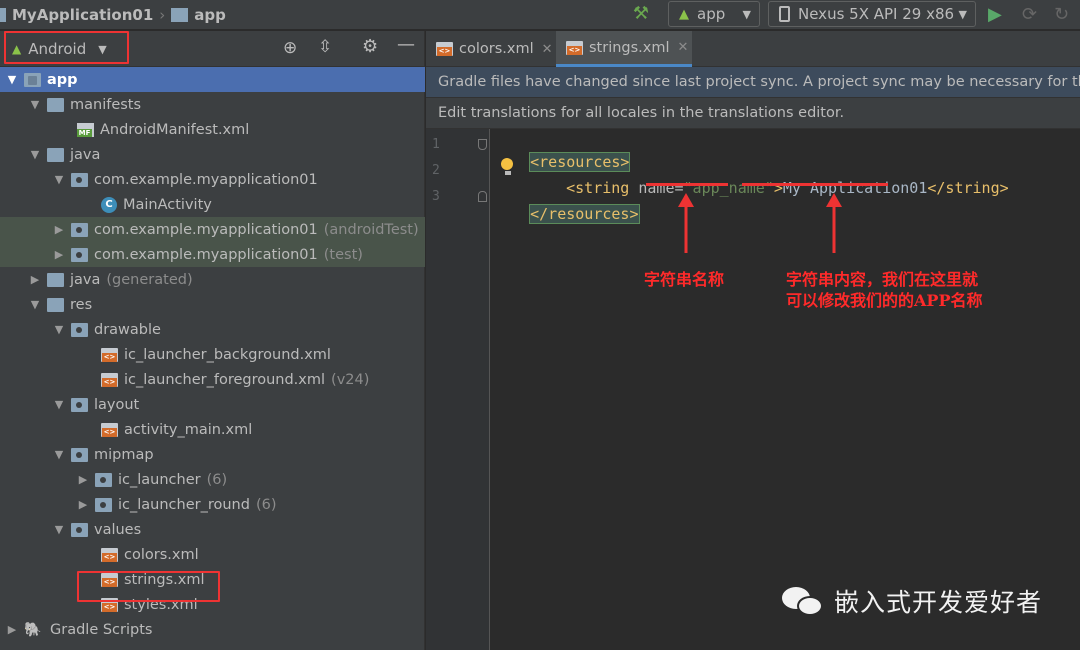  I want to click on tree-item-values: ▼ values, so click(212, 529).